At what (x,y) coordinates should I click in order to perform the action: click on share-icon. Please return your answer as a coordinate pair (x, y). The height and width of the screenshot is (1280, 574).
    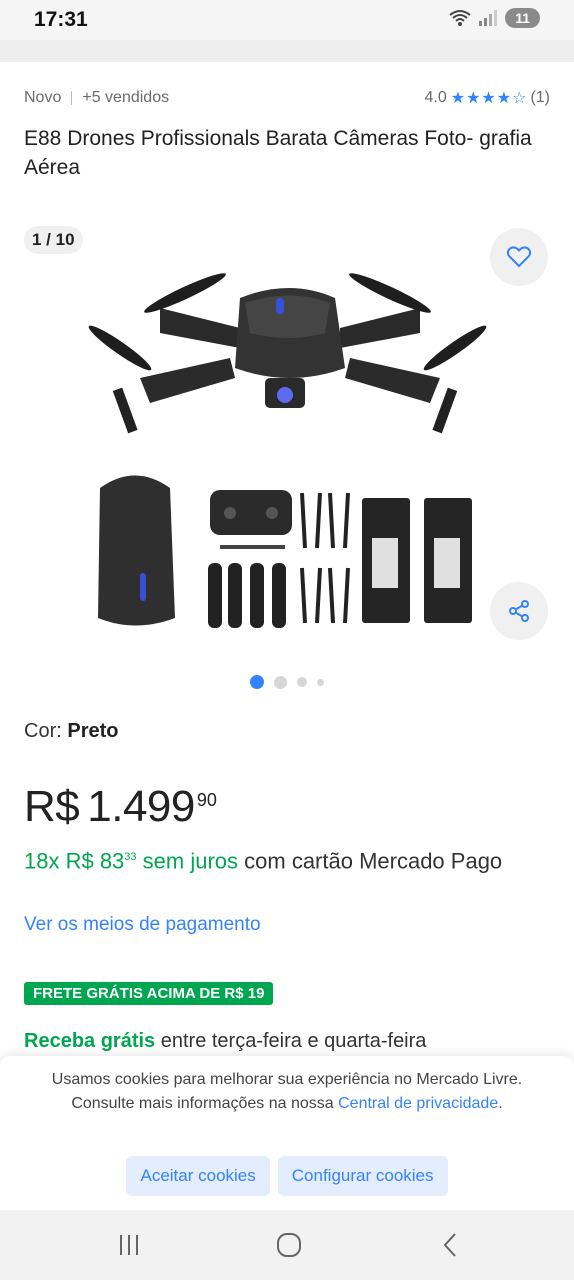
    Looking at the image, I should click on (519, 611).